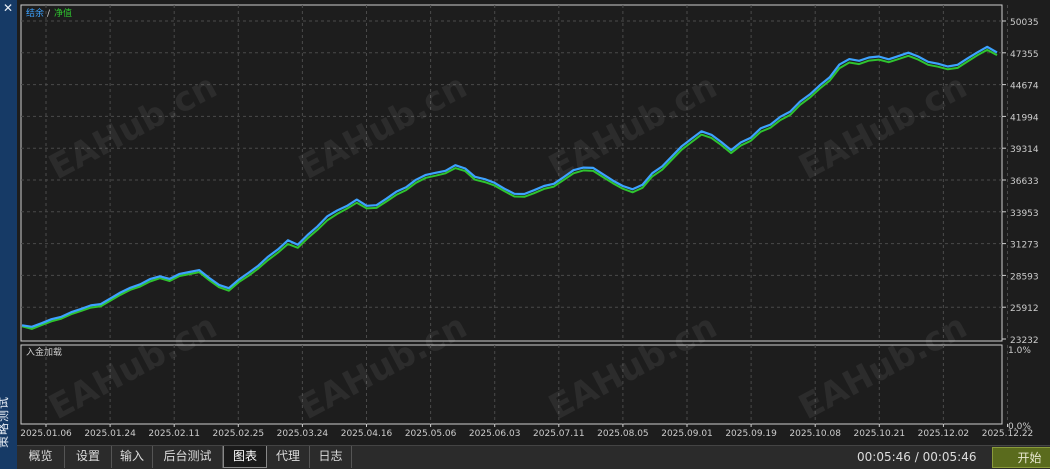 This screenshot has height=469, width=1050. What do you see at coordinates (1024, 55) in the screenshot?
I see `y-tick-label: 47355` at bounding box center [1024, 55].